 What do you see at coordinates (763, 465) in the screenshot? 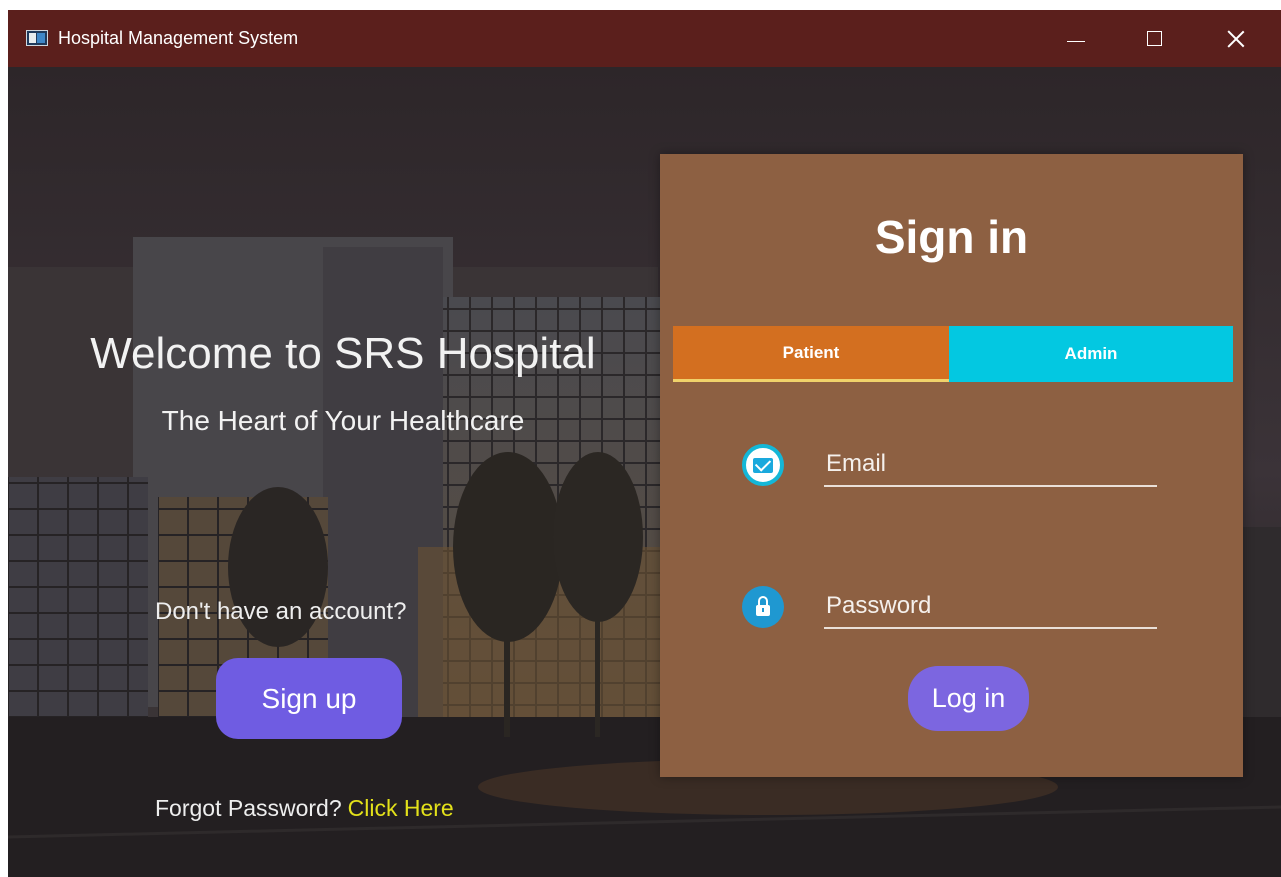
I see `envelope-icon` at bounding box center [763, 465].